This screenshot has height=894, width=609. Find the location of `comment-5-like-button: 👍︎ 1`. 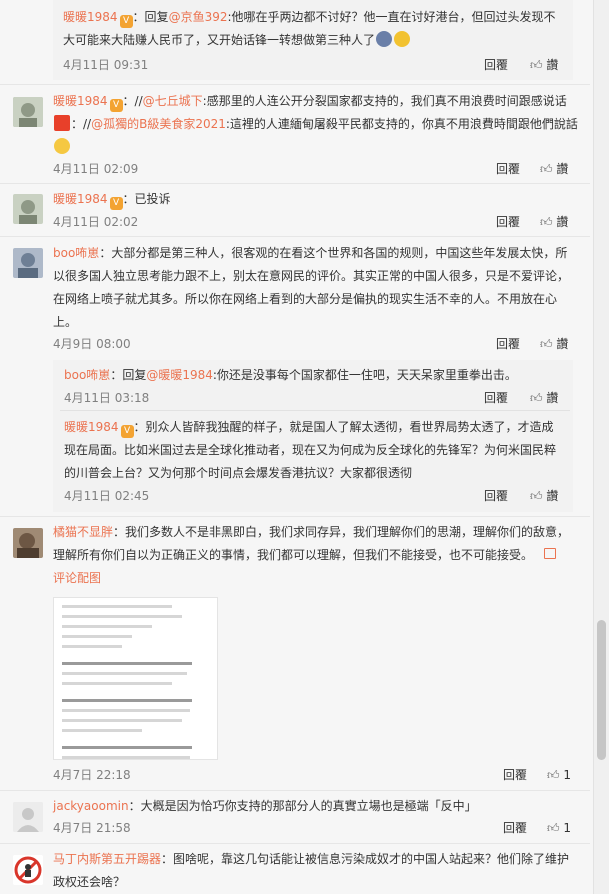

comment-5-like-button: 👍︎ 1 is located at coordinates (559, 775).